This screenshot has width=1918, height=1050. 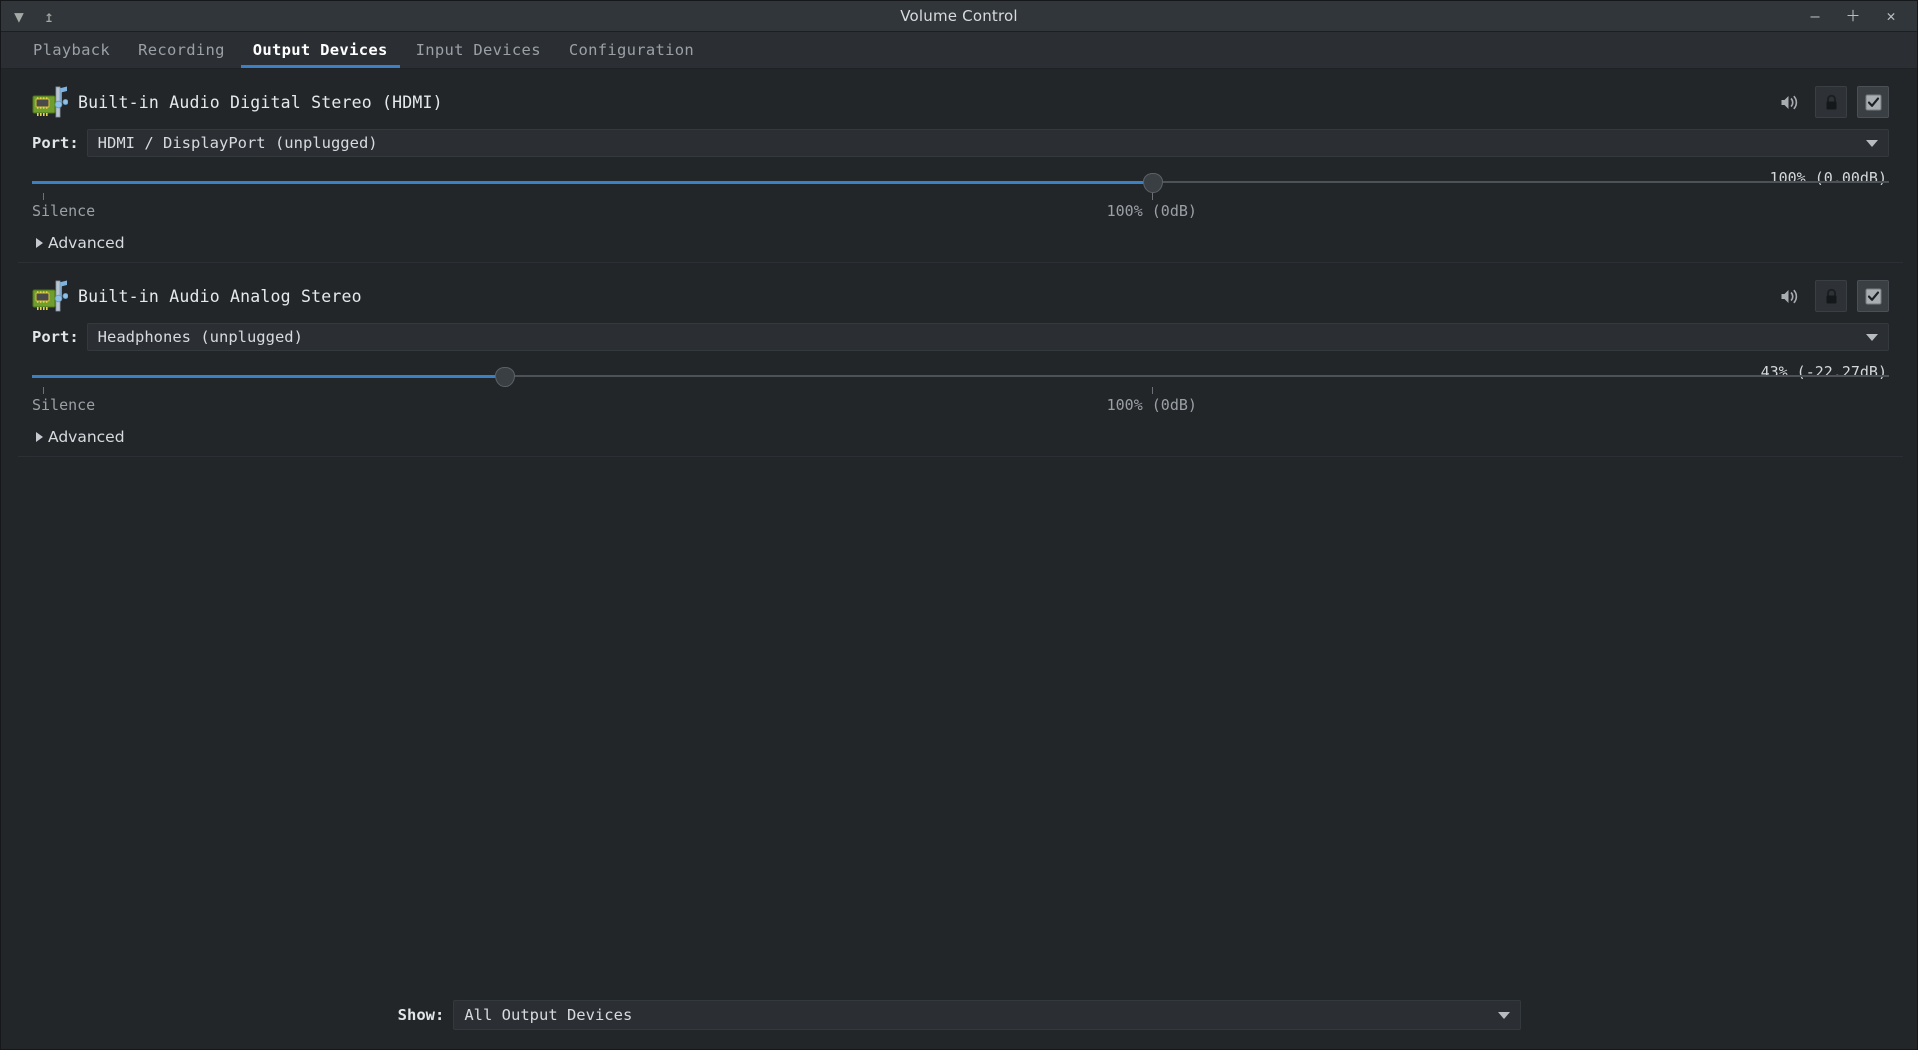 I want to click on window-controls: – ＋ ✕, so click(x=1857, y=16).